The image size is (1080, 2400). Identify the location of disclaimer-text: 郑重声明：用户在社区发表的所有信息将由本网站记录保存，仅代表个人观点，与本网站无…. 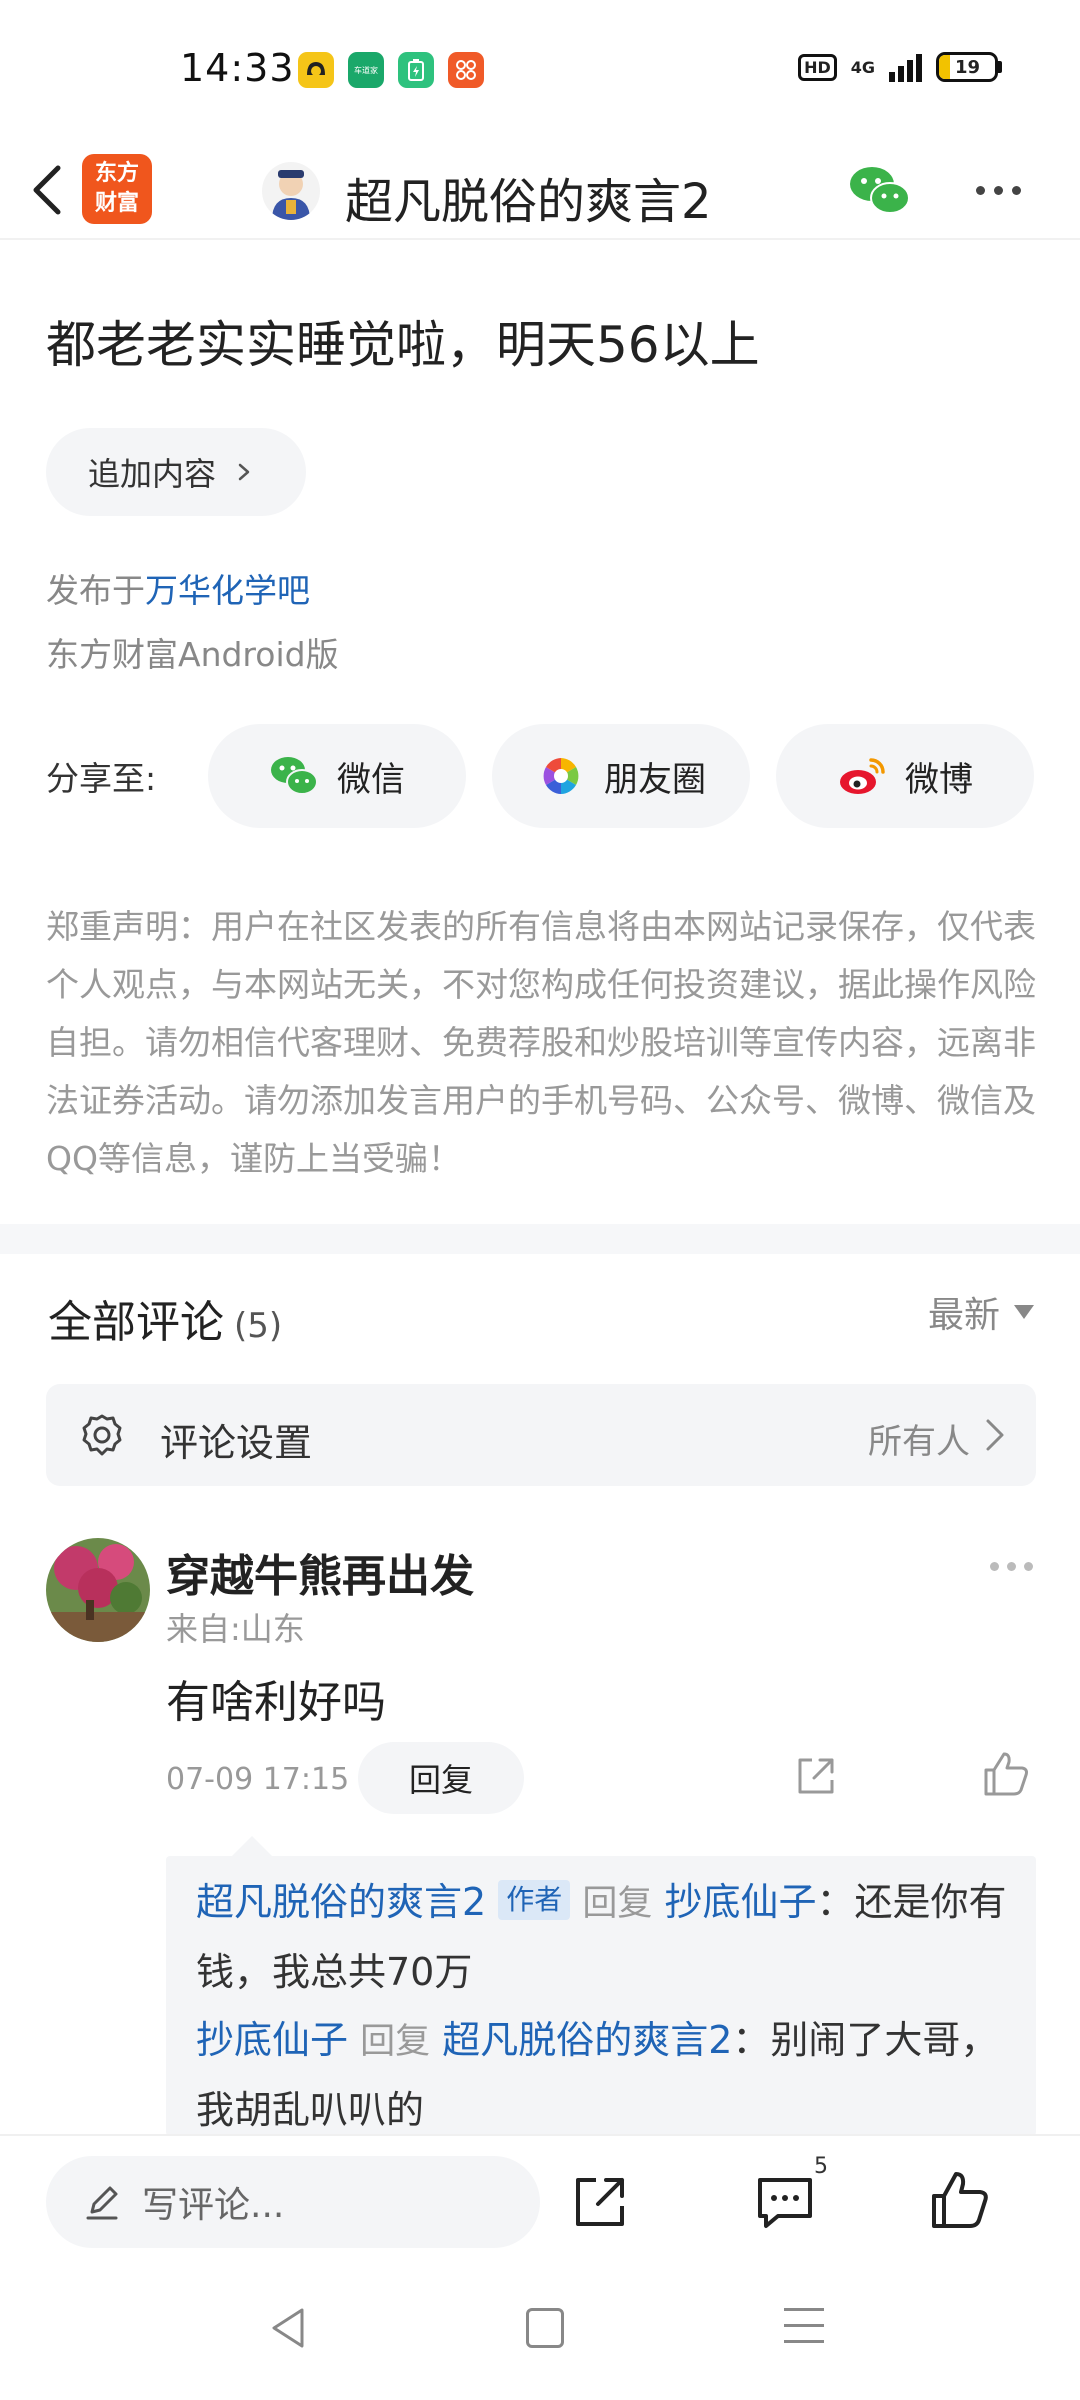
(541, 1042).